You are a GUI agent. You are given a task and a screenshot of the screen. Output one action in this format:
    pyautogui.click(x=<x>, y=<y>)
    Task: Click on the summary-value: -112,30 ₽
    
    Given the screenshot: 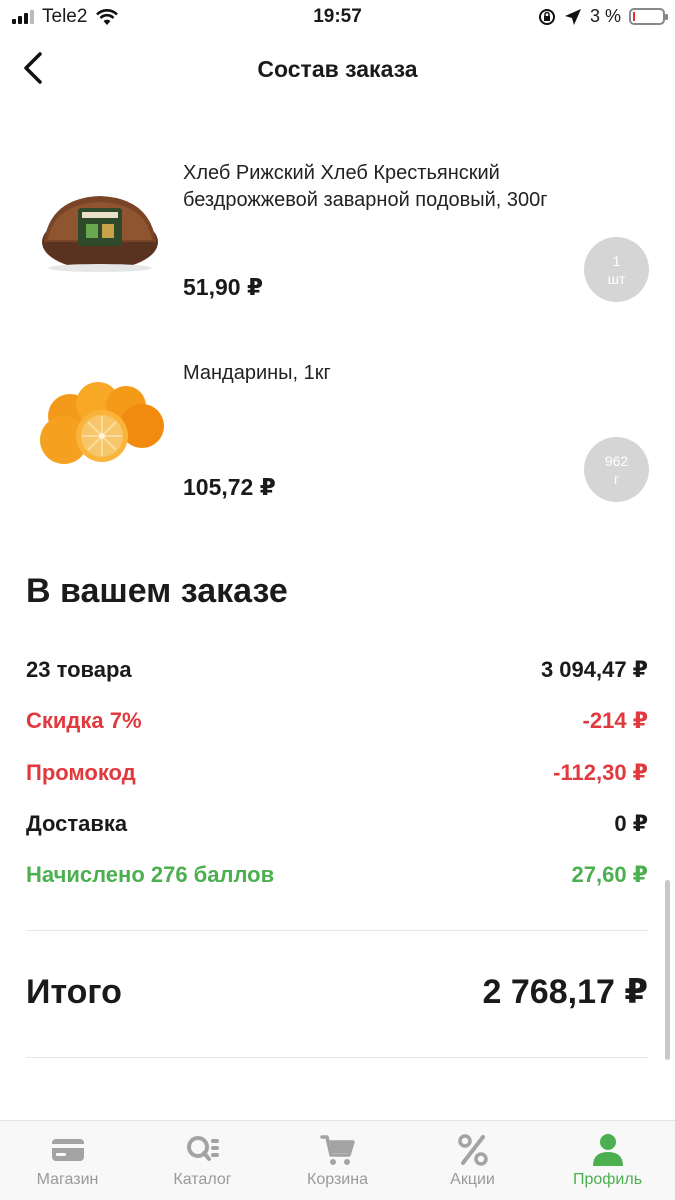 What is the action you would take?
    pyautogui.click(x=600, y=772)
    